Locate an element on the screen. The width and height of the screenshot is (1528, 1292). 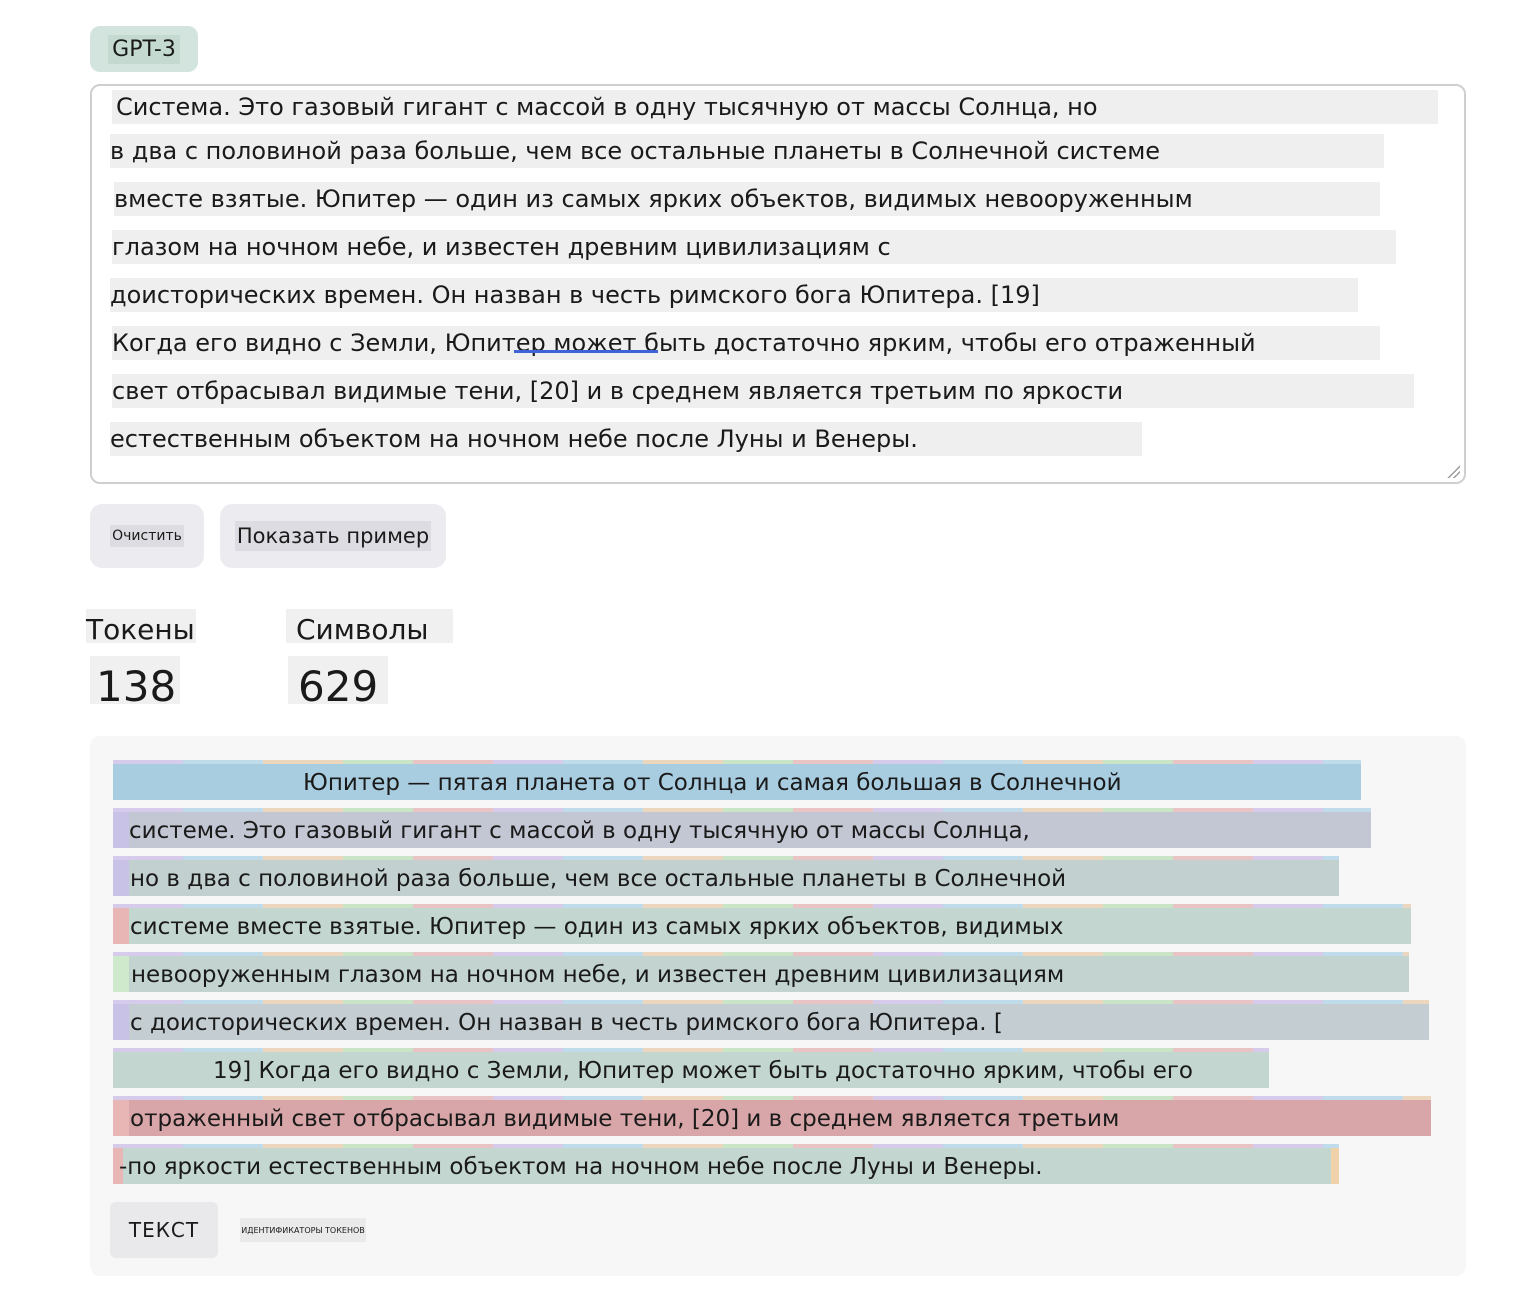
clear-button-label: Очистить is located at coordinates (147, 536).